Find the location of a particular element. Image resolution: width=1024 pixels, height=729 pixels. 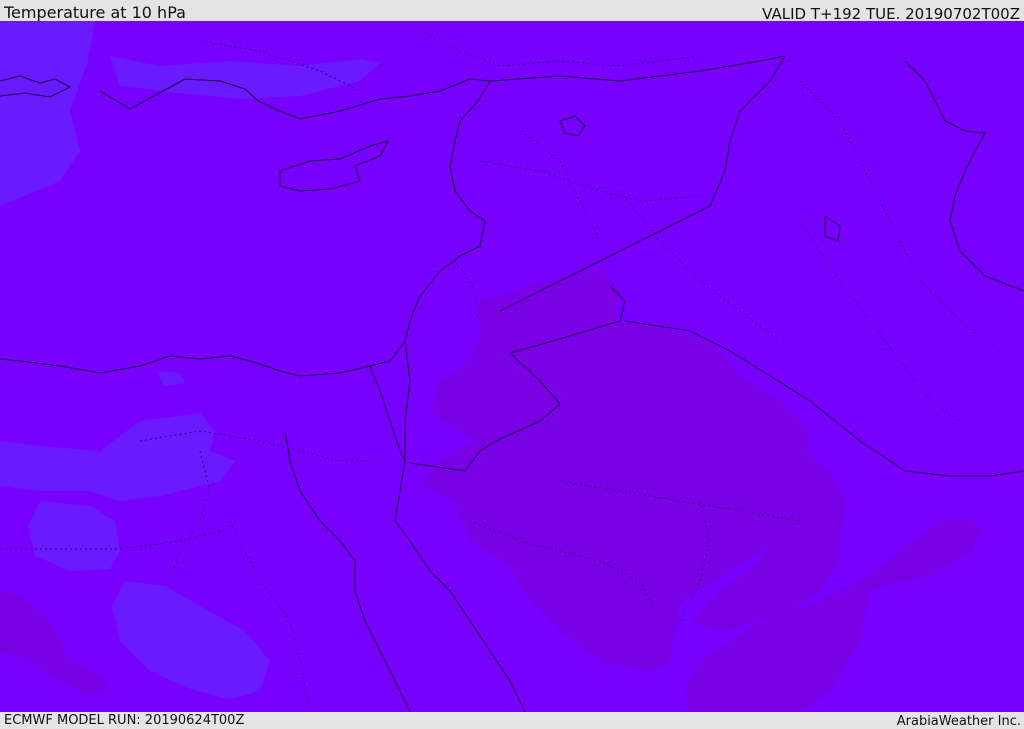

map-title: Temperature at 10 hPa is located at coordinates (95, 12).